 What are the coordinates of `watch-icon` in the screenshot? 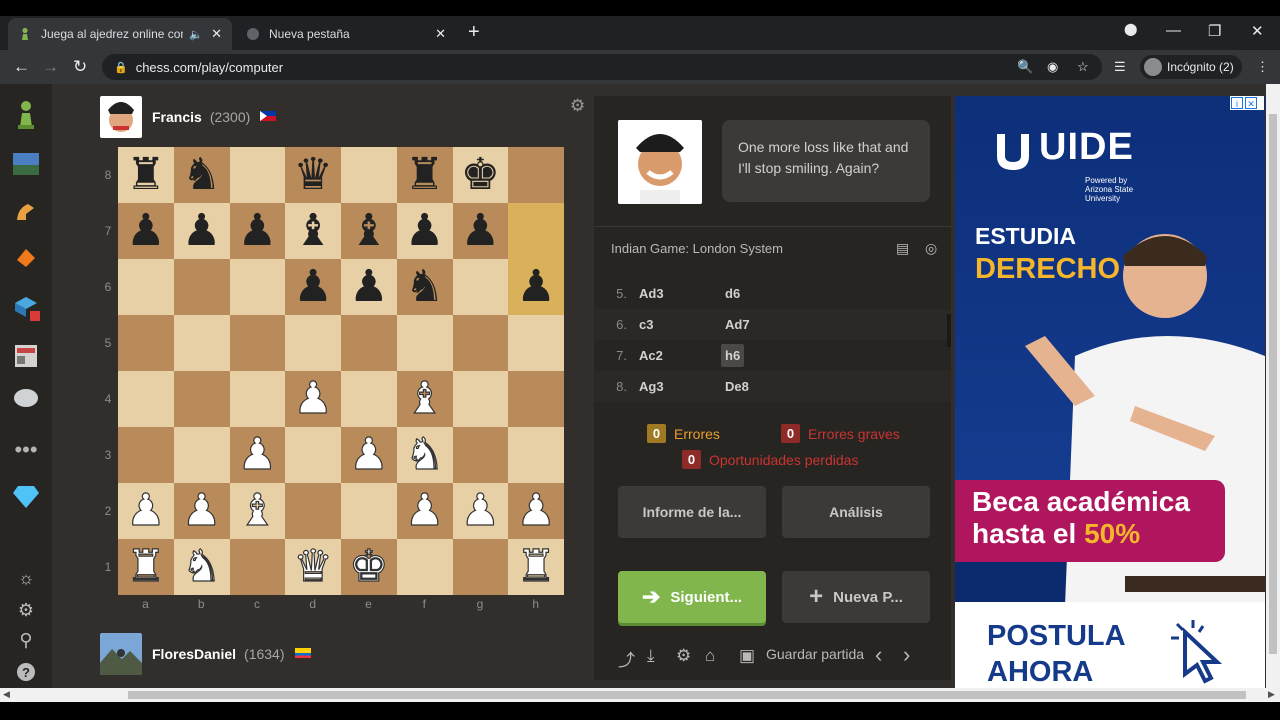 It's located at (26, 307).